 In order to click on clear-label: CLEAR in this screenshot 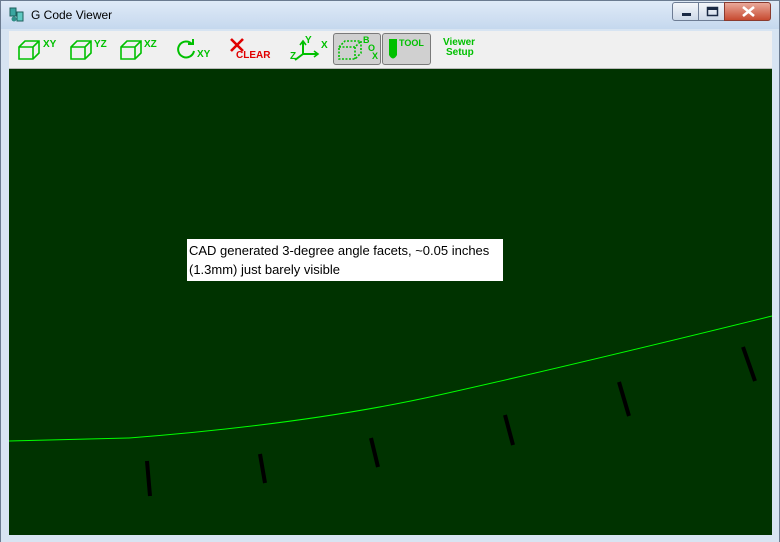, I will do `click(253, 55)`.